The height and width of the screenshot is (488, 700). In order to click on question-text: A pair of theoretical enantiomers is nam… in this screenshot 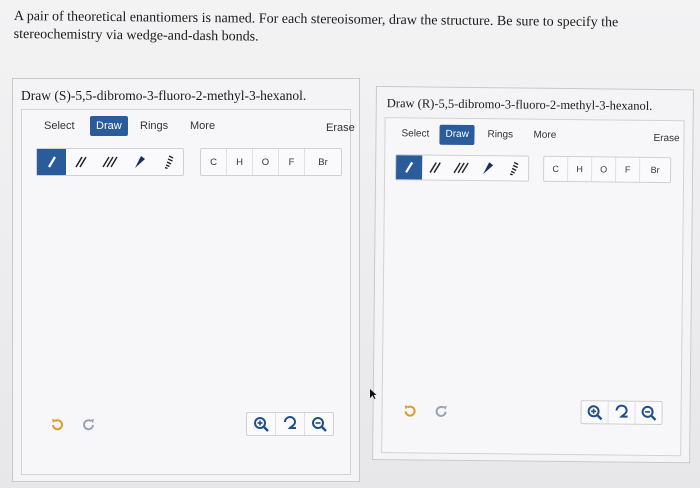, I will do `click(316, 26)`.